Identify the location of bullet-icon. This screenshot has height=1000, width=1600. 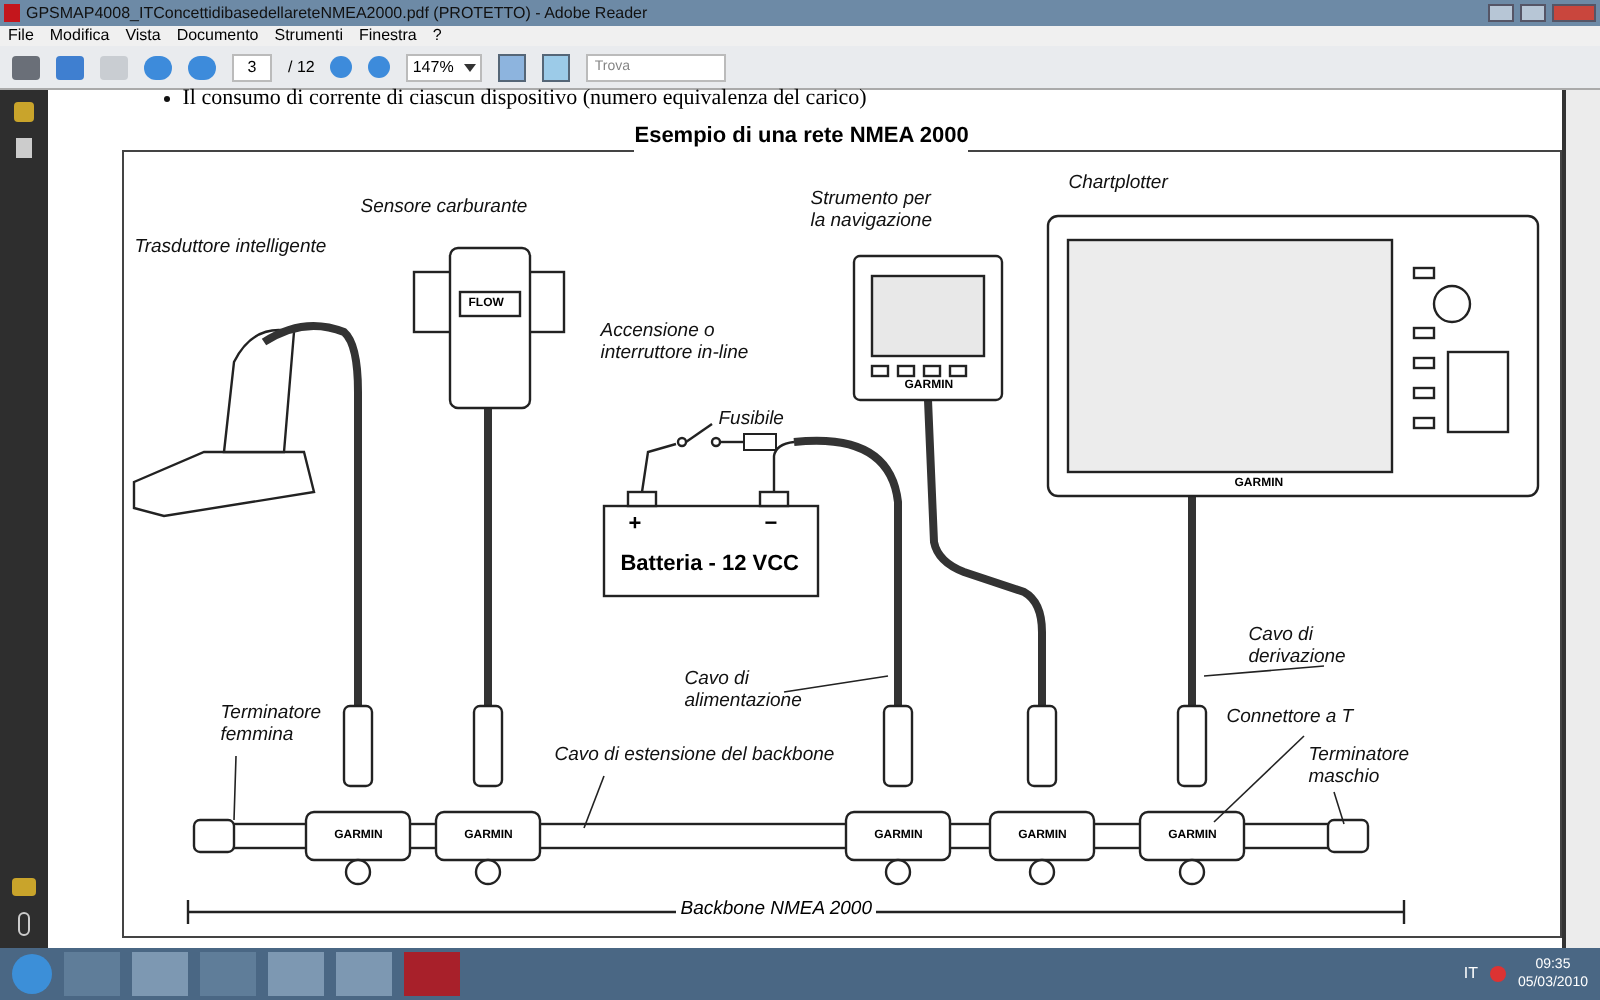
(167, 98).